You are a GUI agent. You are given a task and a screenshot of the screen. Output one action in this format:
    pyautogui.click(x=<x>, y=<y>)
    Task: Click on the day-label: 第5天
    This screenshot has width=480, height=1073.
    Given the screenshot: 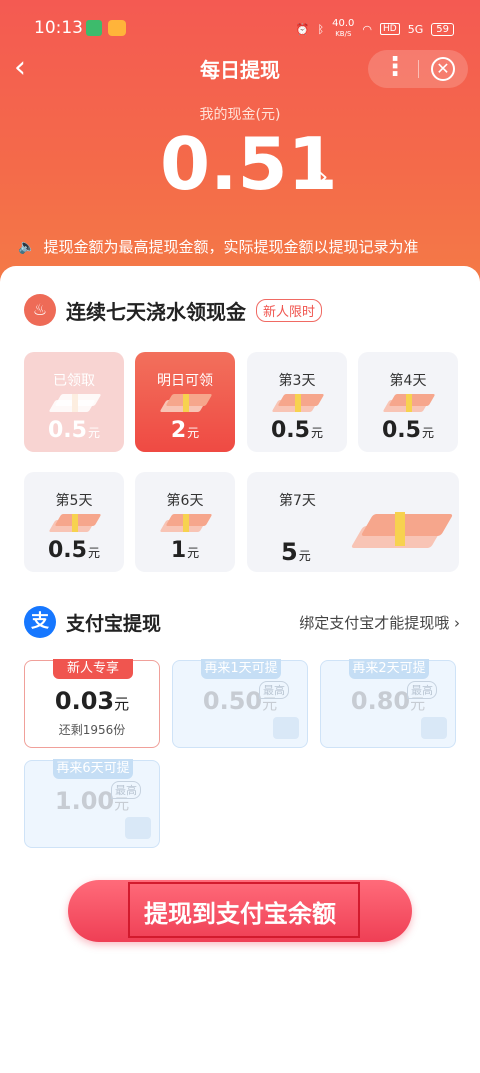 What is the action you would take?
    pyautogui.click(x=74, y=501)
    